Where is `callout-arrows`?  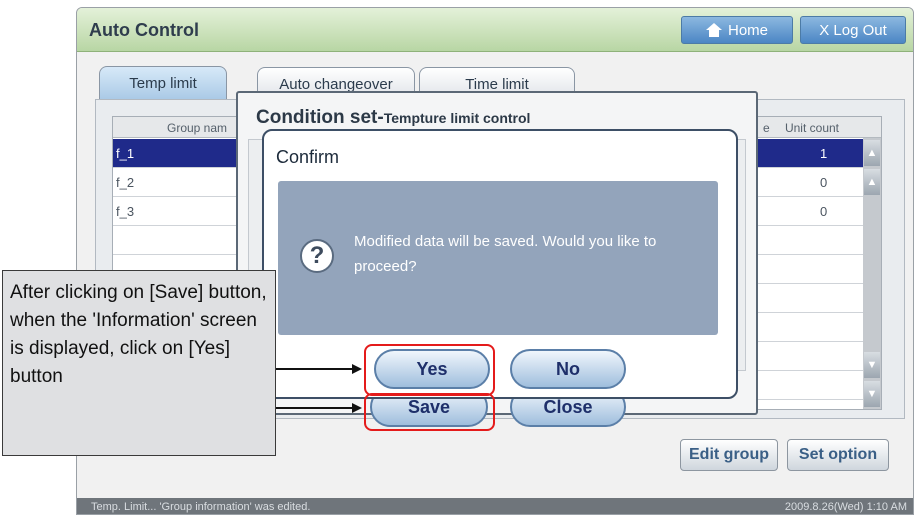
callout-arrows is located at coordinates (319, 388).